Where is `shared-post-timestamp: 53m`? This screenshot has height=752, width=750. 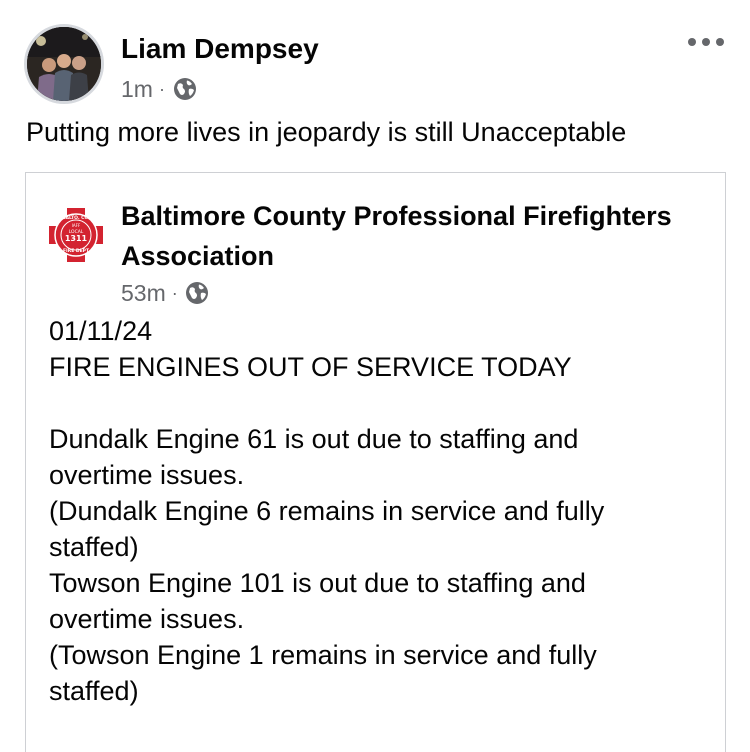 shared-post-timestamp: 53m is located at coordinates (143, 293).